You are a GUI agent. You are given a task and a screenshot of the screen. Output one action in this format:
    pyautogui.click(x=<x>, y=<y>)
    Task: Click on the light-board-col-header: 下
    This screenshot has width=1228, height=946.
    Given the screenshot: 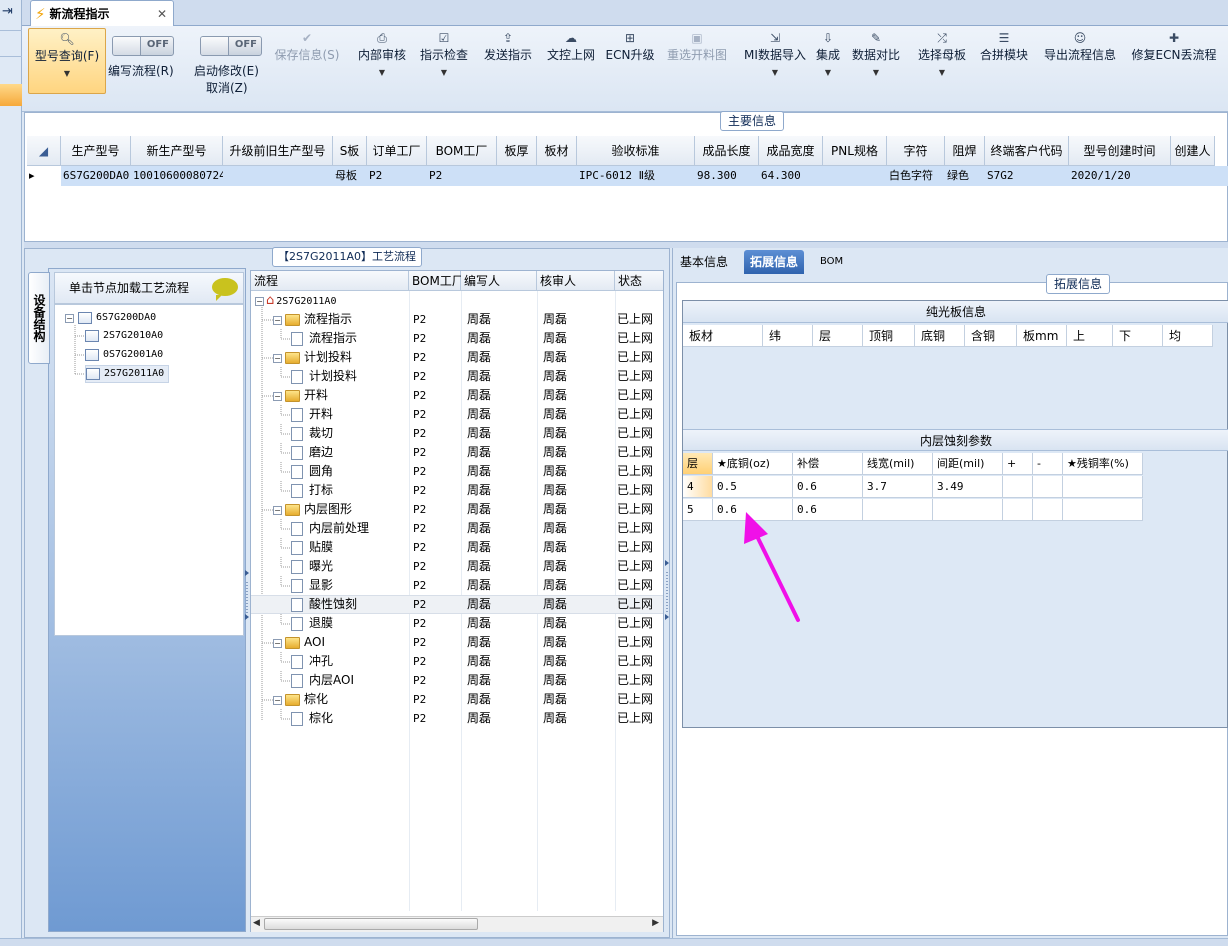 What is the action you would take?
    pyautogui.click(x=1138, y=336)
    